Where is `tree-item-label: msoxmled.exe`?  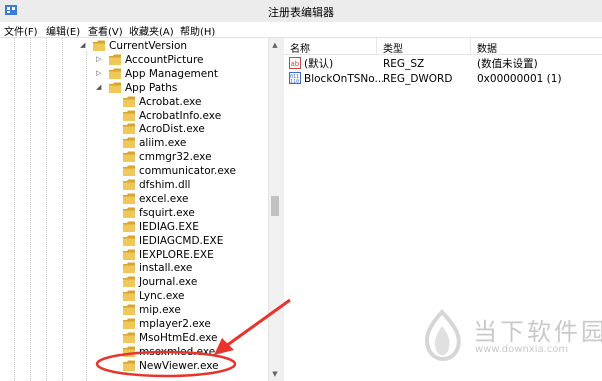
tree-item-label: msoxmled.exe is located at coordinates (177, 351).